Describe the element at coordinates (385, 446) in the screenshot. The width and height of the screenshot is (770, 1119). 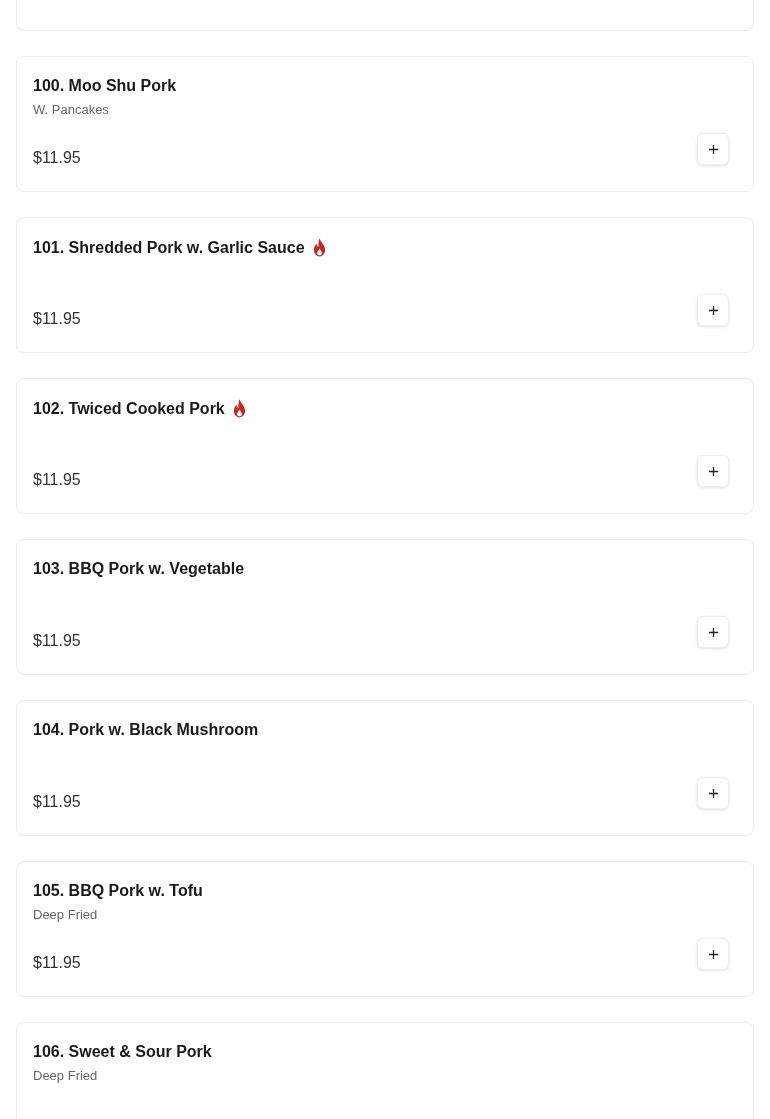
I see `menu-item-card: 102. Twiced Cooked Pork $11.95` at that location.